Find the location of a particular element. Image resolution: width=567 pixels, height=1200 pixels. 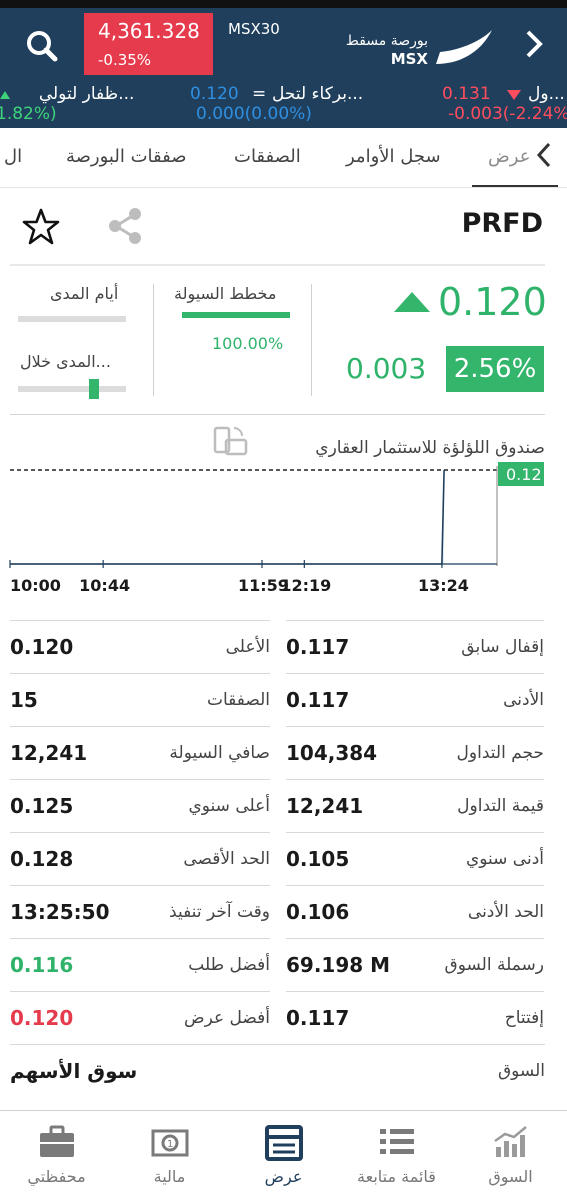

nav-label: قائمة متابعة is located at coordinates (396, 1176).